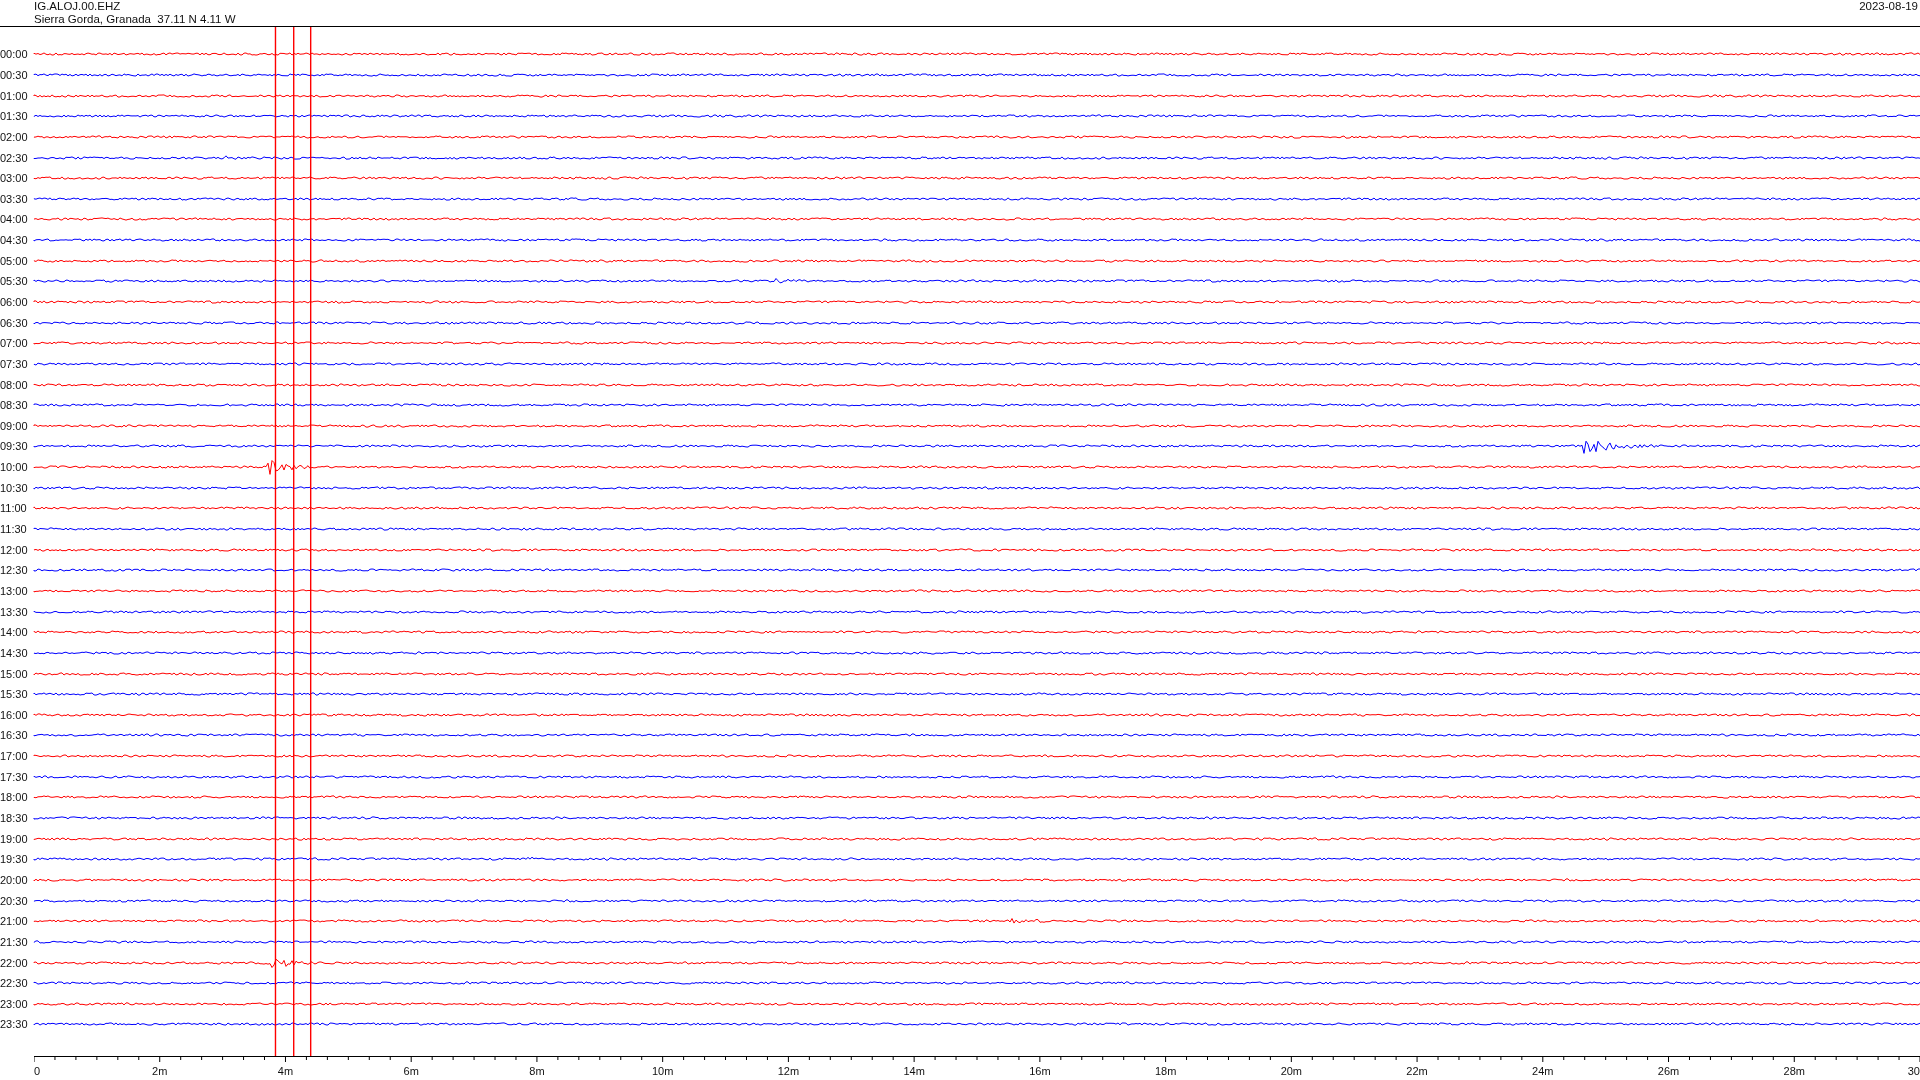  What do you see at coordinates (14, 756) in the screenshot?
I see `time-label: 17:00` at bounding box center [14, 756].